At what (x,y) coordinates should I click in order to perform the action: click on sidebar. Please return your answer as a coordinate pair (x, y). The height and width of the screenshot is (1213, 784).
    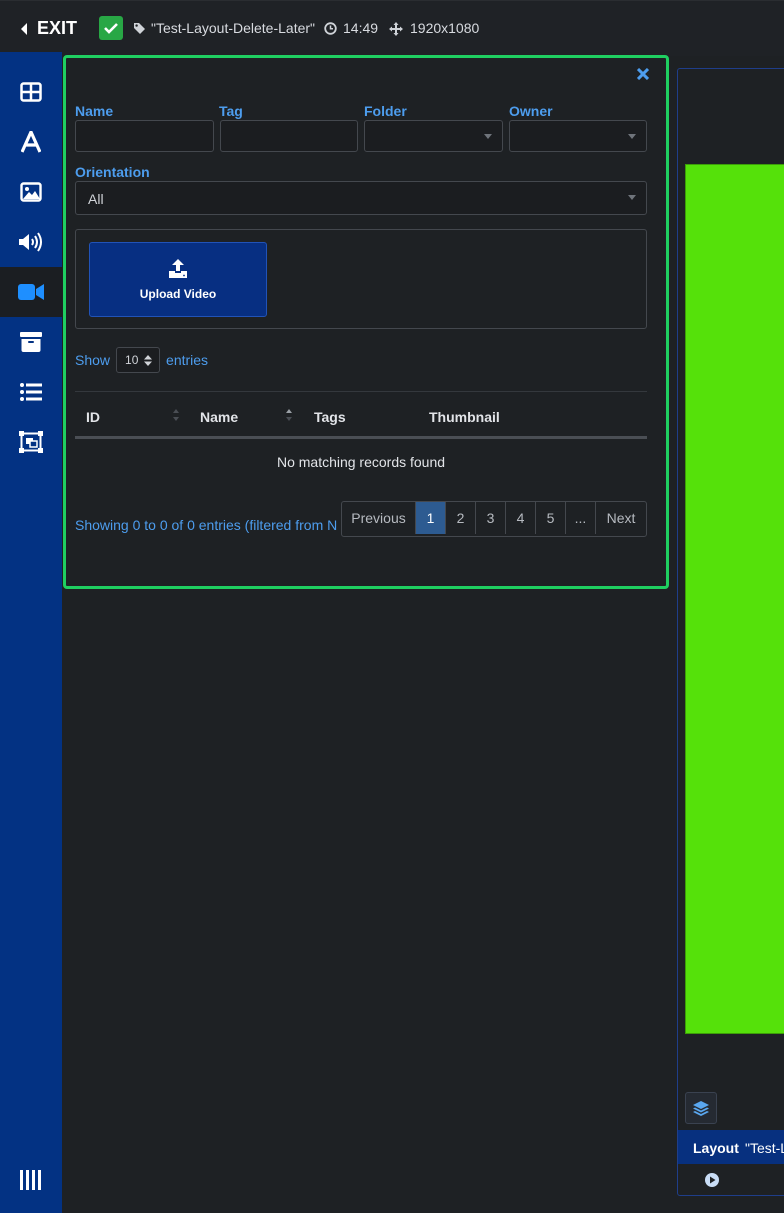
    Looking at the image, I should click on (31, 632).